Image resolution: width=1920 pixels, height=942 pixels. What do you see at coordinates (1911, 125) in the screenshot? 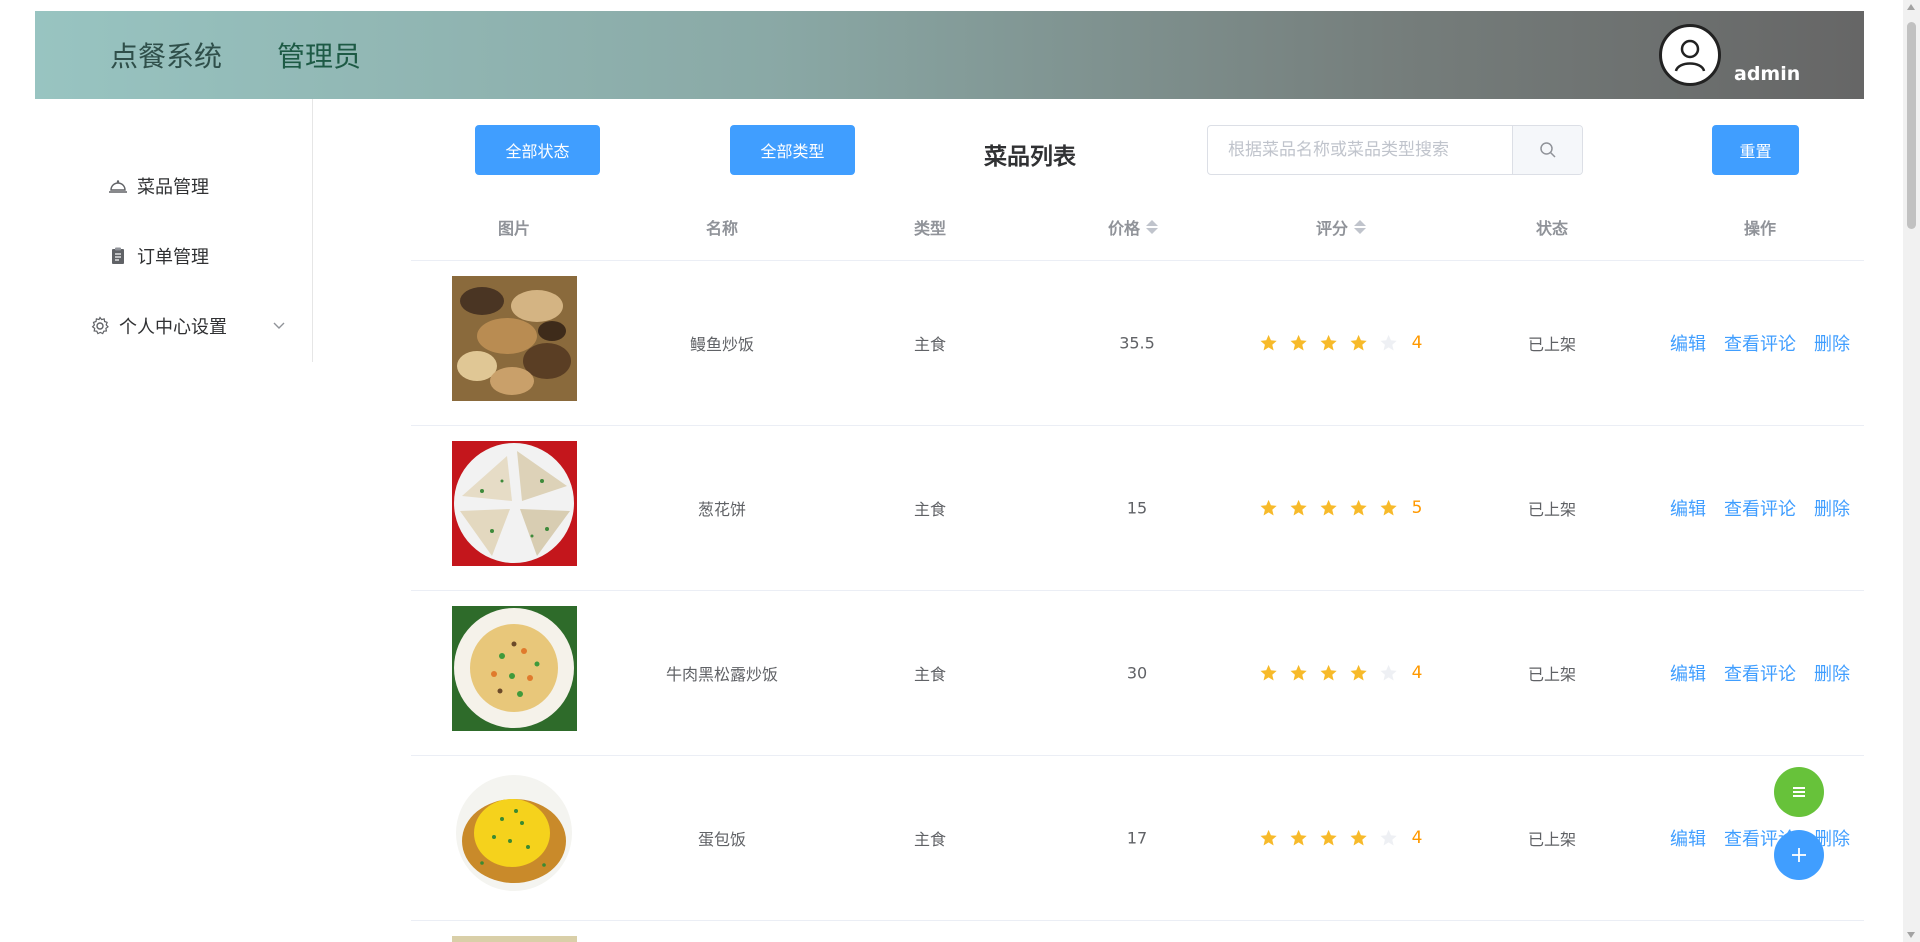
I see `scrollbar-thumb` at bounding box center [1911, 125].